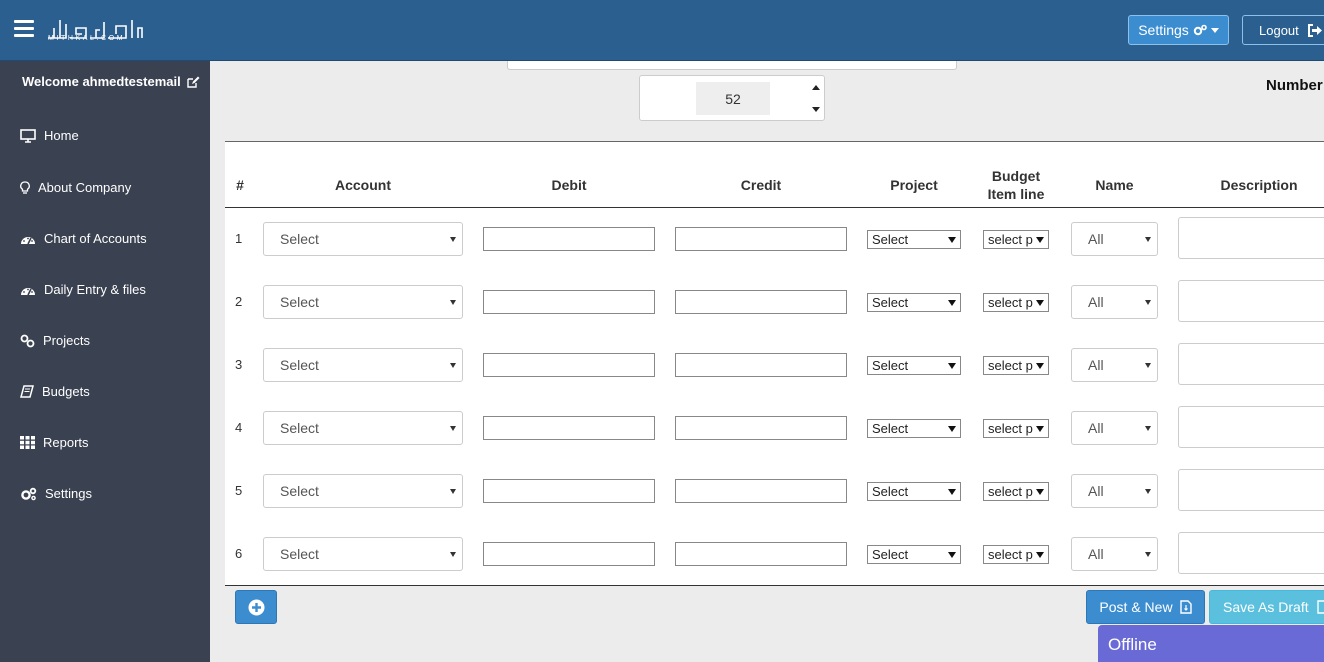  Describe the element at coordinates (239, 364) in the screenshot. I see `row-number: 3` at that location.